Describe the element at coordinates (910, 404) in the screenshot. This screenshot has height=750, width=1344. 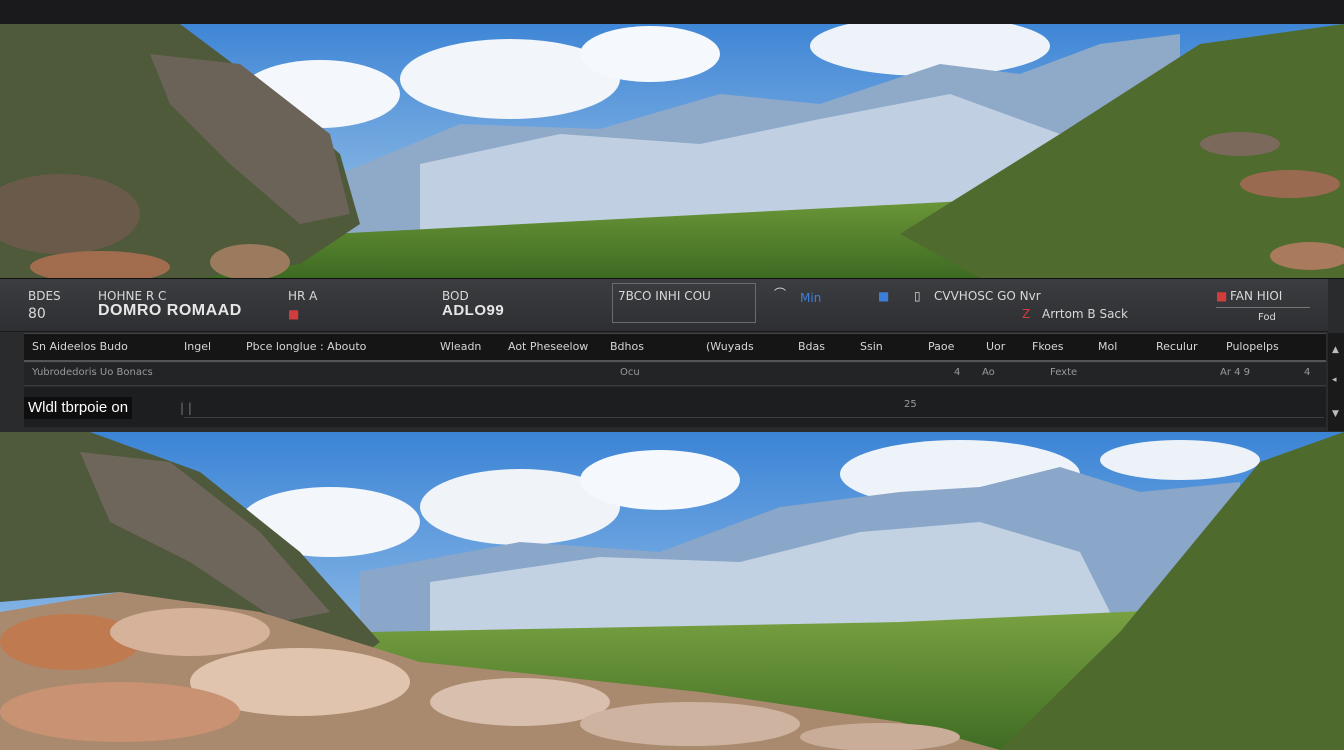
I see `timeline-marker: 25` at that location.